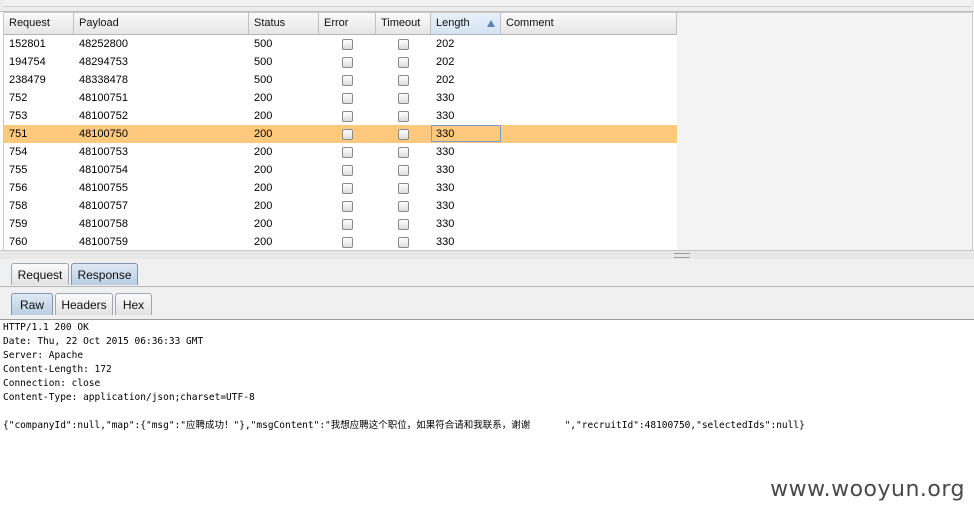 This screenshot has height=519, width=974. Describe the element at coordinates (103, 188) in the screenshot. I see `cell-payload: 48100755` at that location.